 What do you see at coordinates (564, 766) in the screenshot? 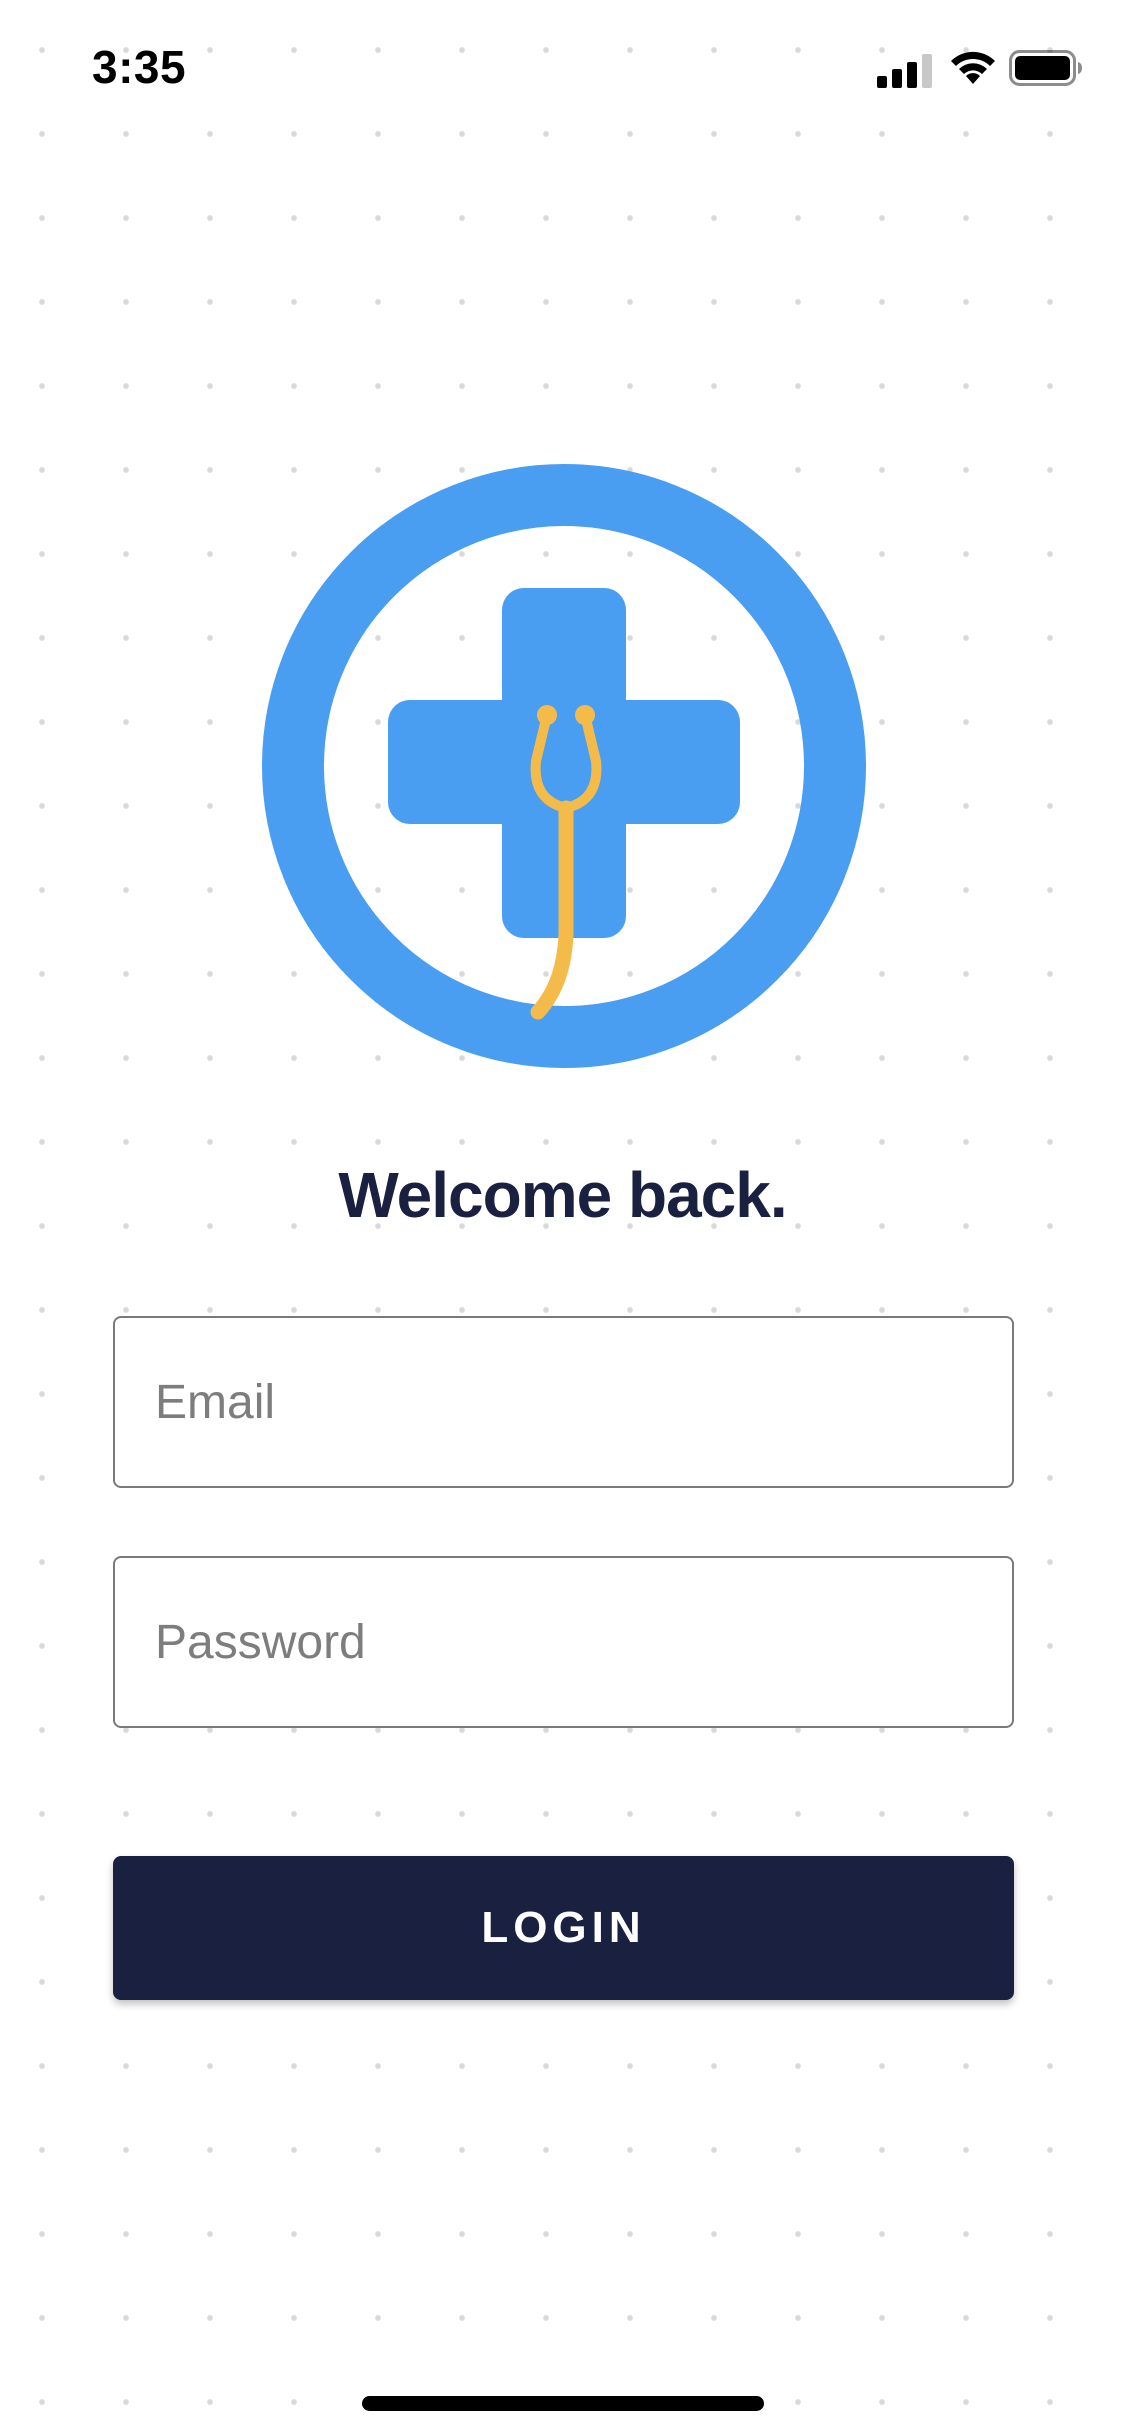
I see `medical-logo` at bounding box center [564, 766].